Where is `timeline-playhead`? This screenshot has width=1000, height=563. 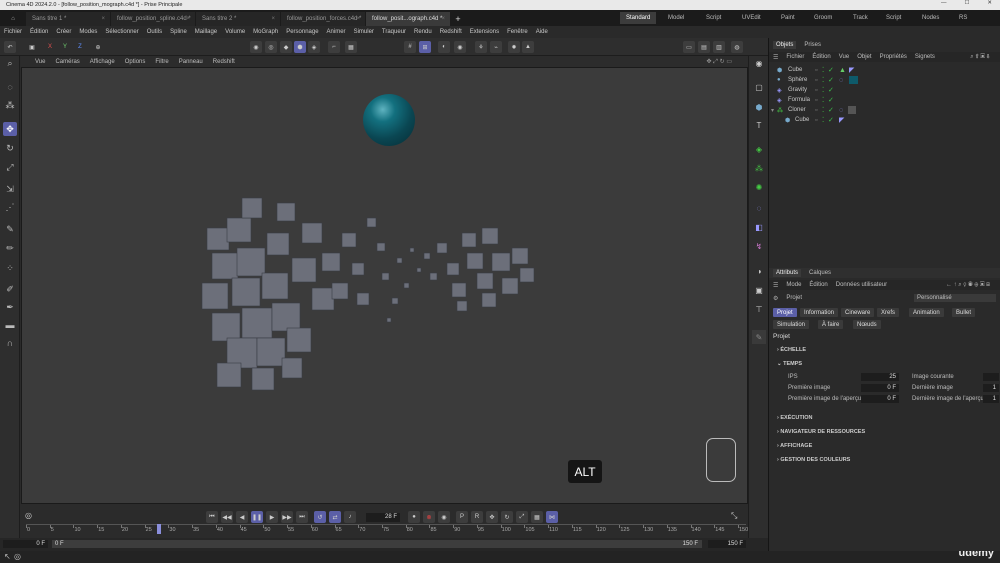 timeline-playhead is located at coordinates (158, 529).